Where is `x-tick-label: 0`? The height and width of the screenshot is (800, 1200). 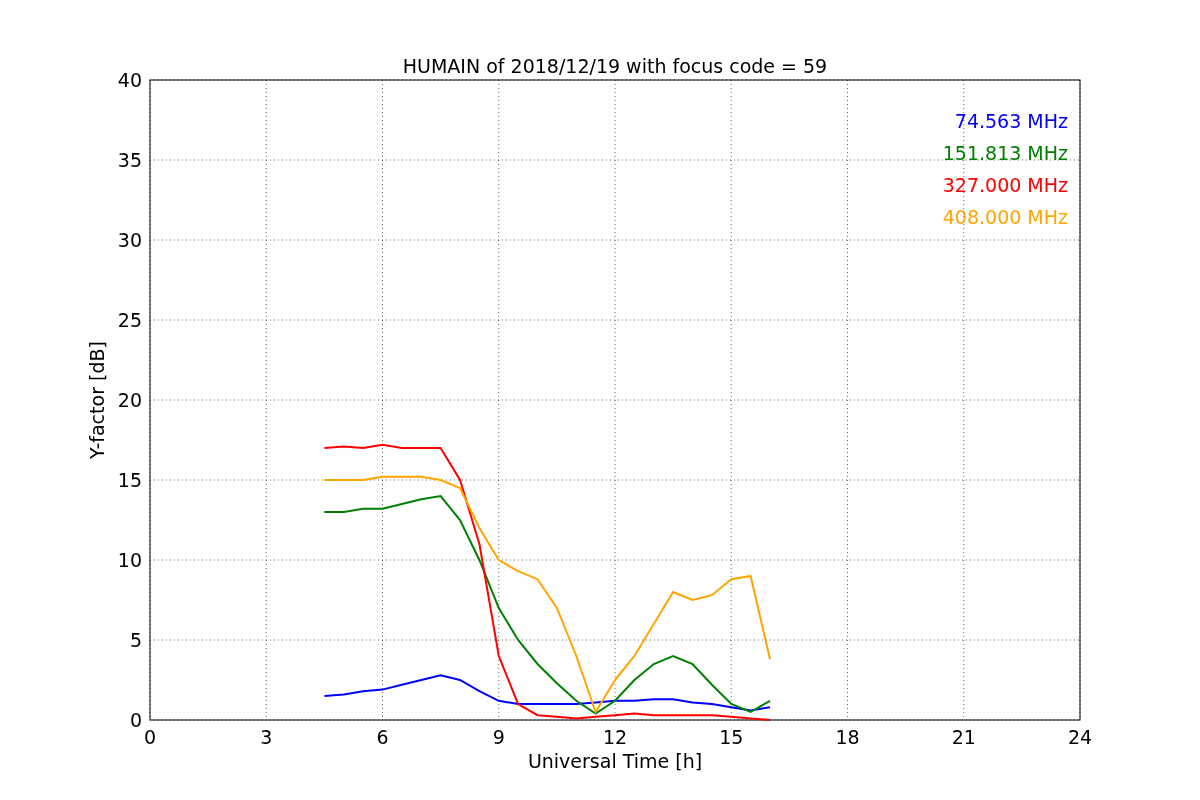
x-tick-label: 0 is located at coordinates (150, 737).